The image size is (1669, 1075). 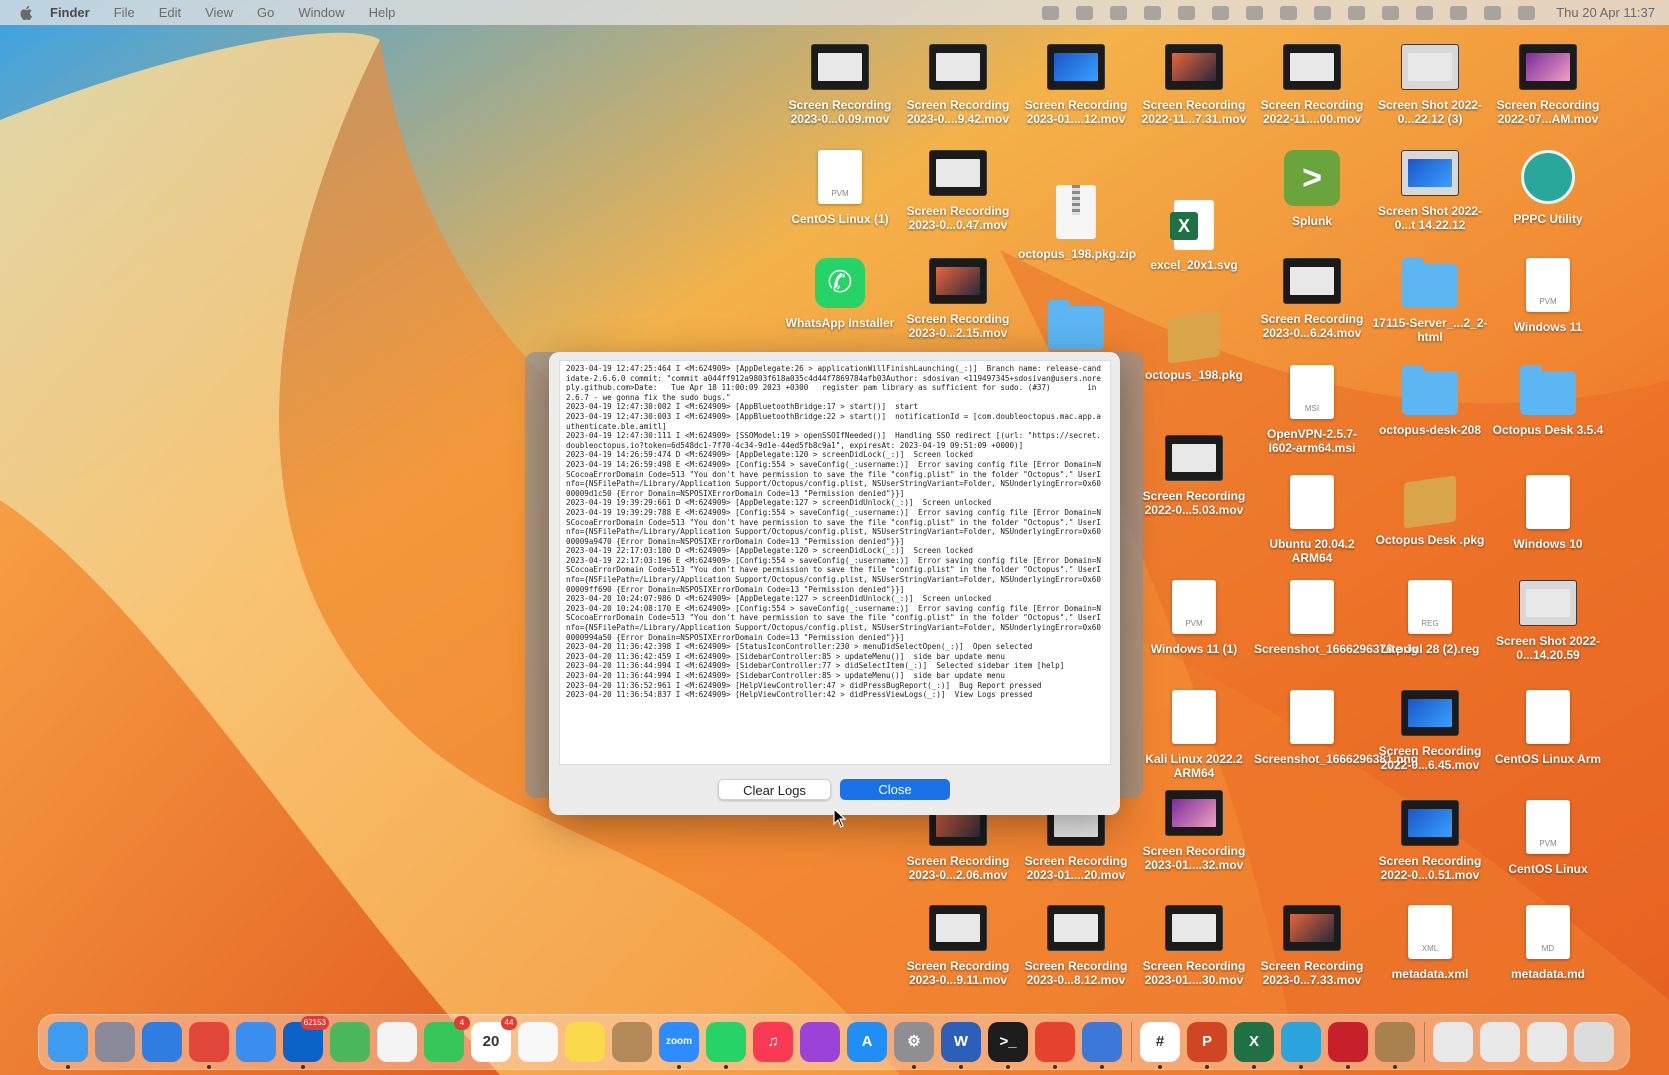 What do you see at coordinates (1336, 728) in the screenshot?
I see `desktop-icon: Screenshot_1666296381.png` at bounding box center [1336, 728].